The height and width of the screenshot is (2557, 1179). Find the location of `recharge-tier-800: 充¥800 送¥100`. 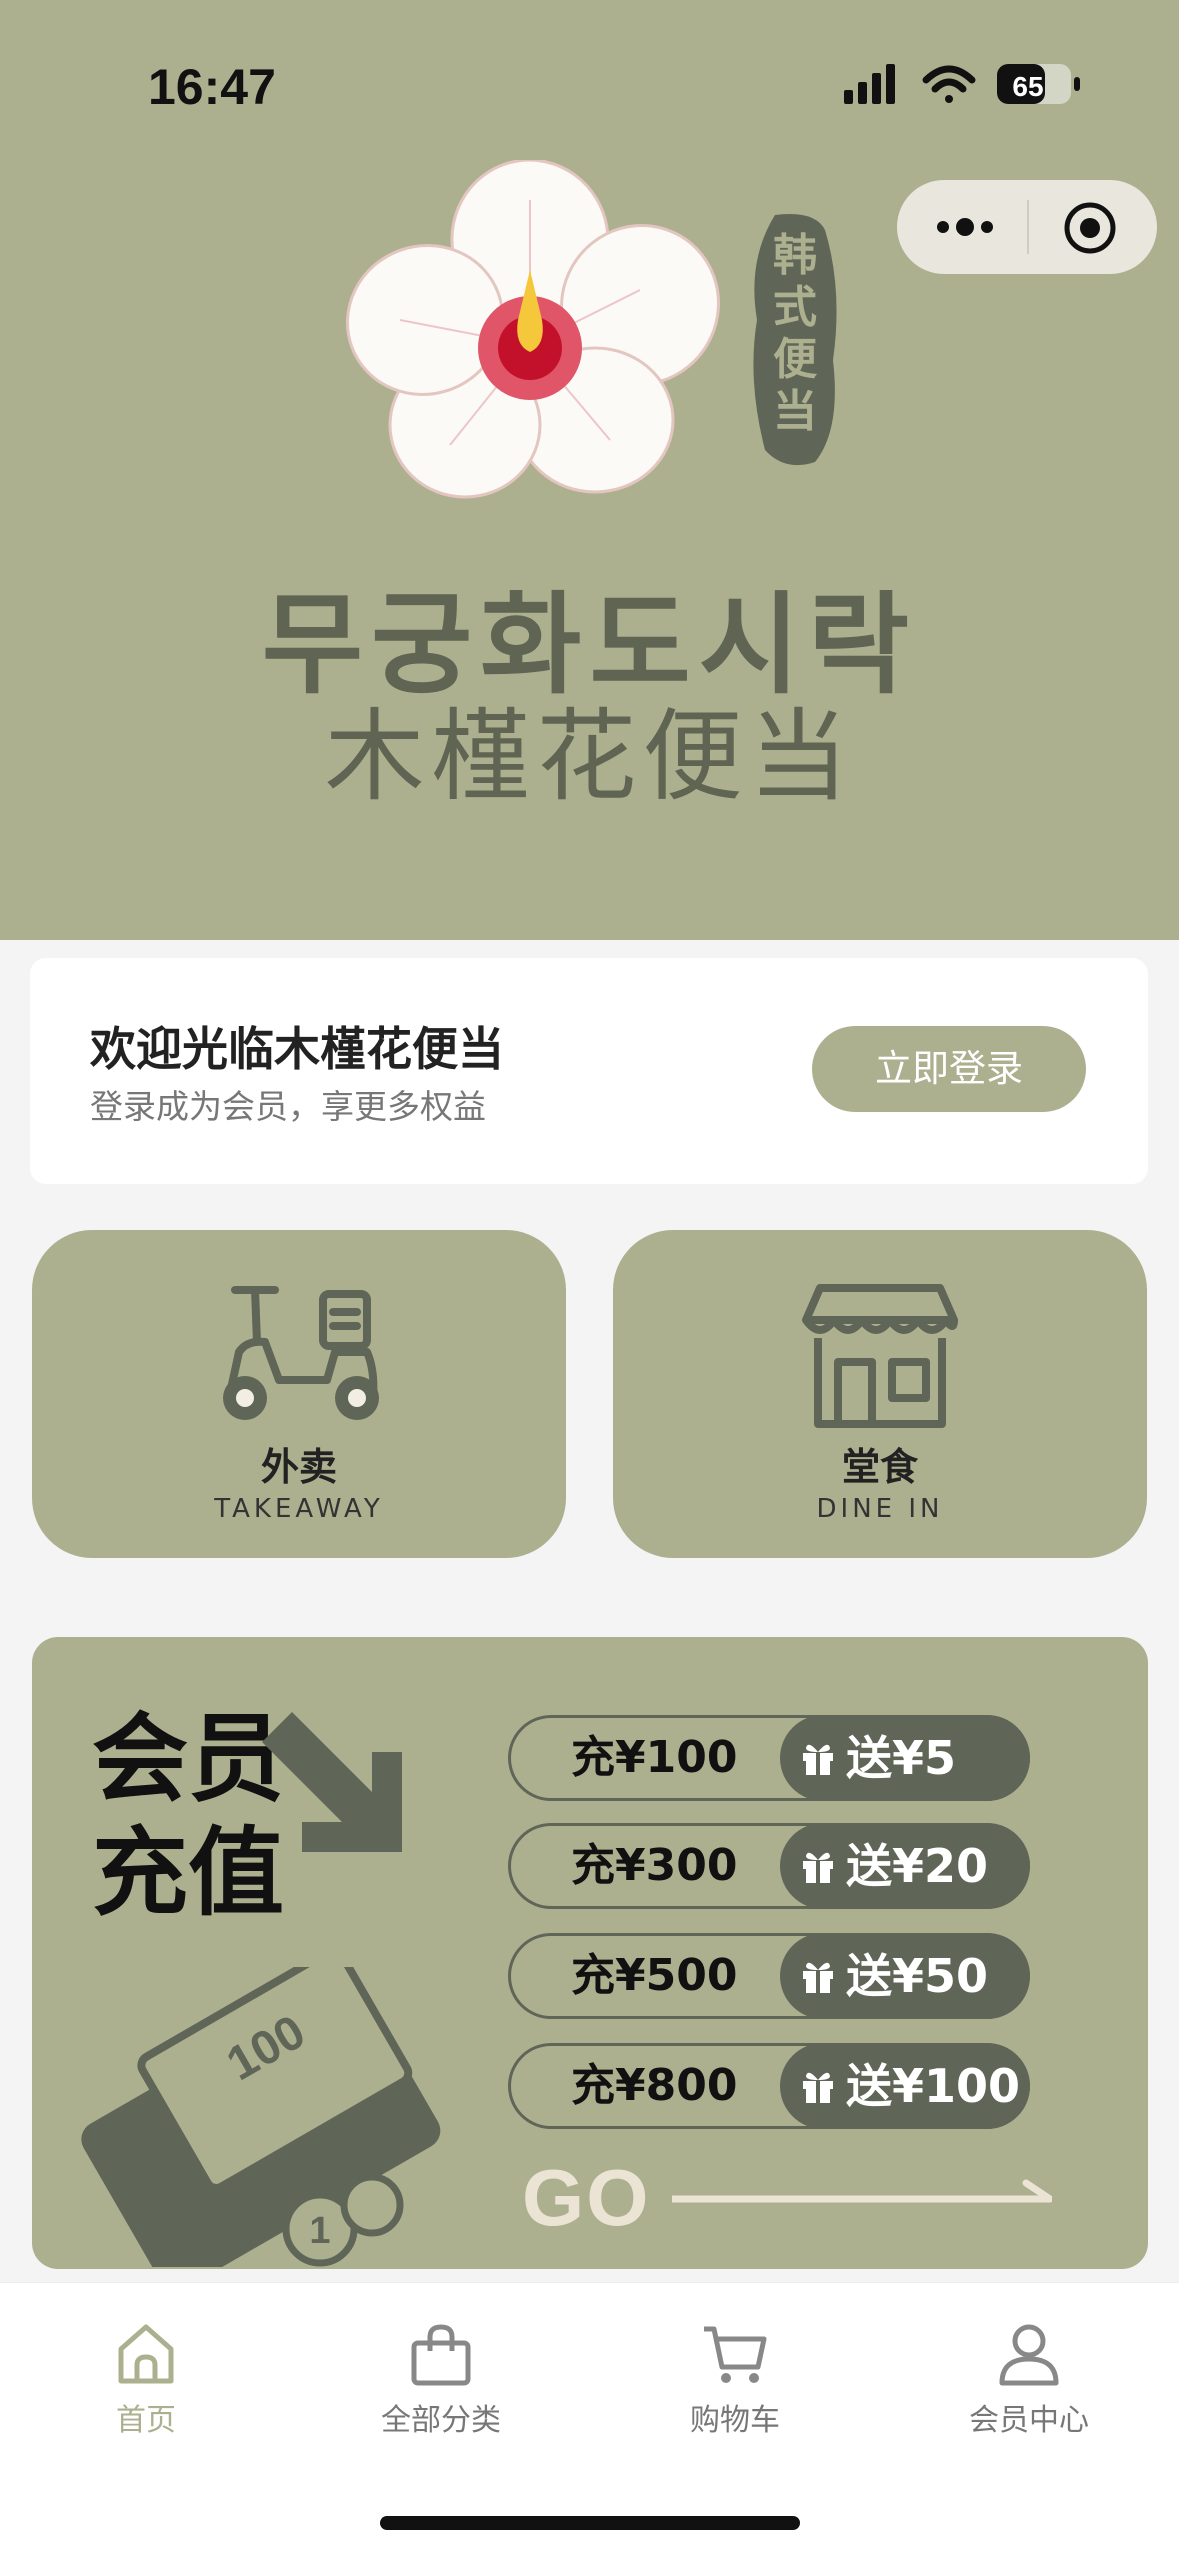

recharge-tier-800: 充¥800 送¥100 is located at coordinates (769, 2086).